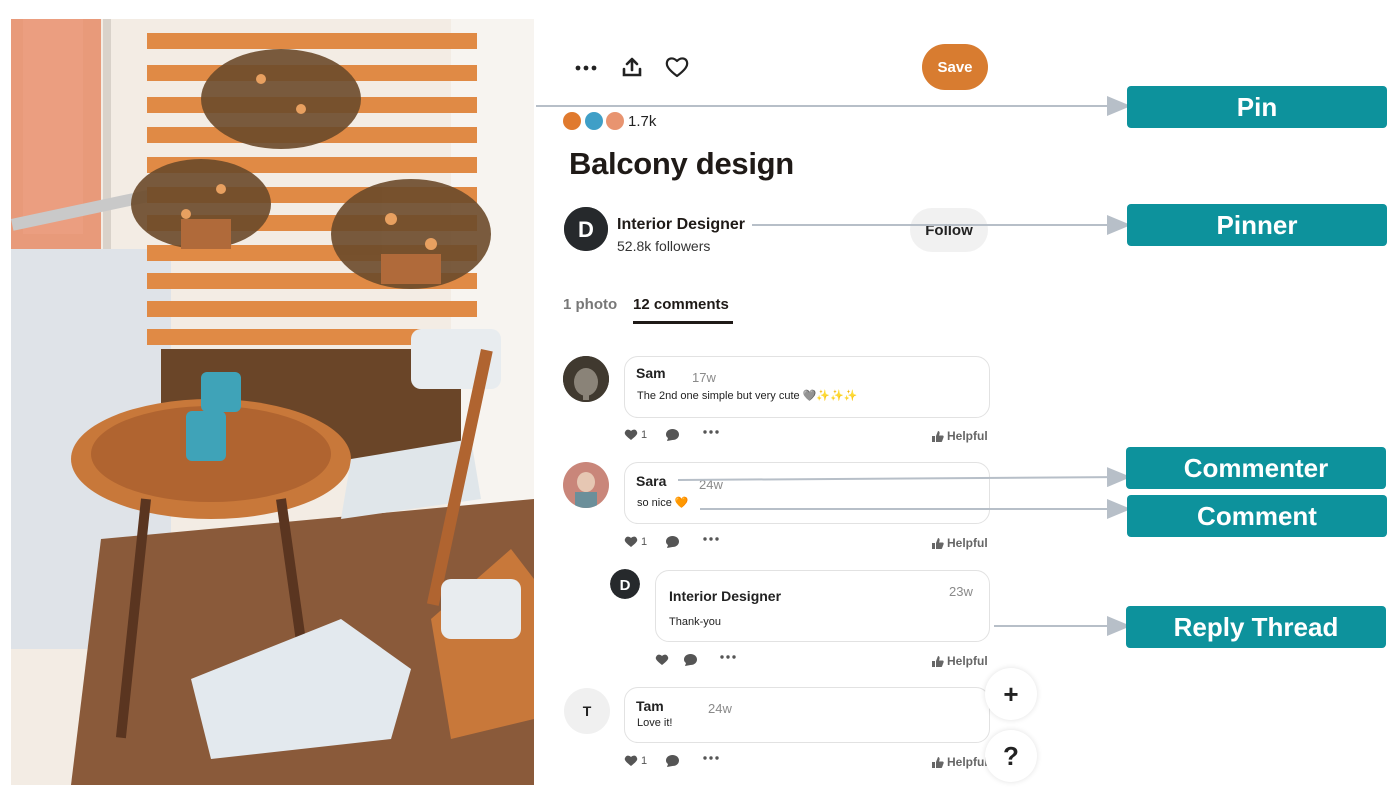 The width and height of the screenshot is (1400, 807). What do you see at coordinates (615, 121) in the screenshot?
I see `wow-reaction-icon` at bounding box center [615, 121].